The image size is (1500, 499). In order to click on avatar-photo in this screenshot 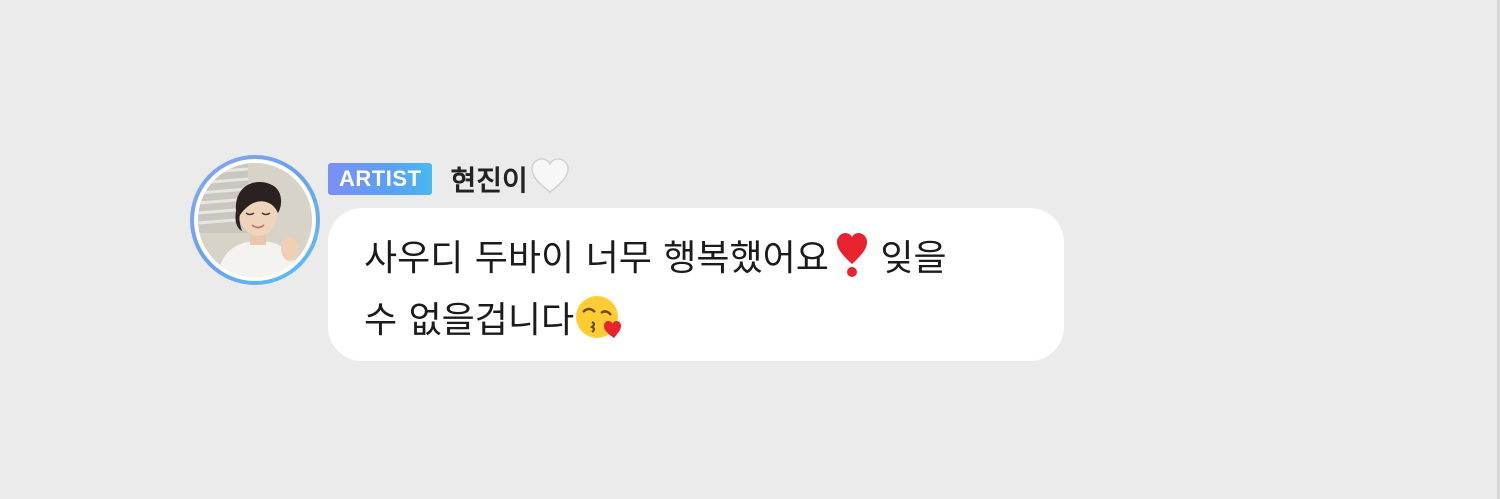, I will do `click(255, 220)`.